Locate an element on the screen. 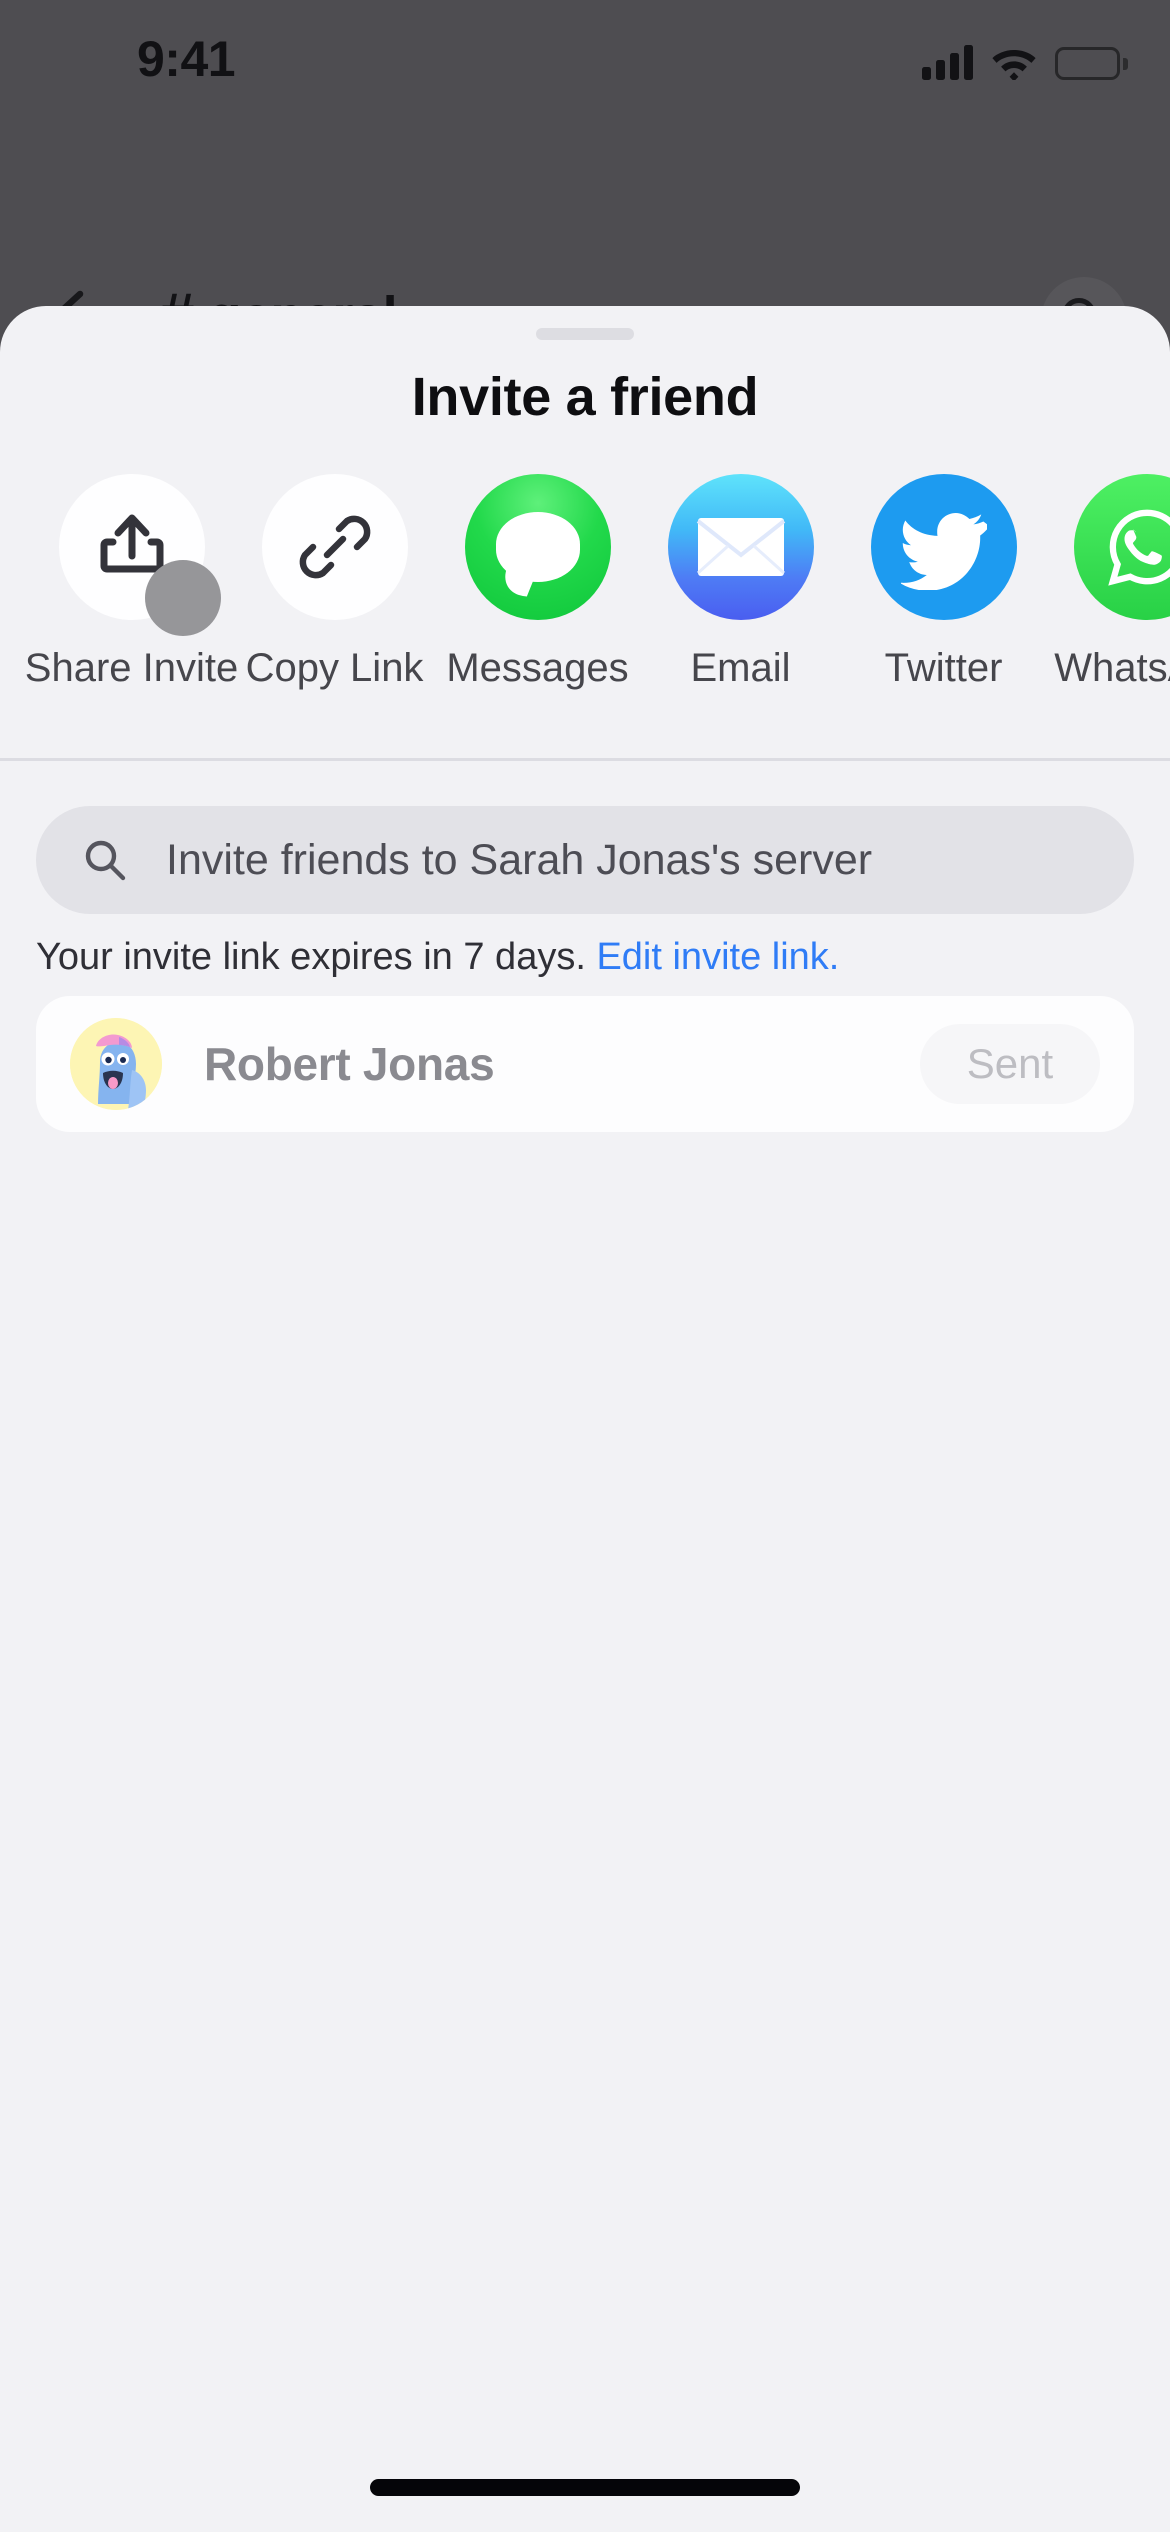 The width and height of the screenshot is (1170, 2532). link-chain-icon is located at coordinates (334, 547).